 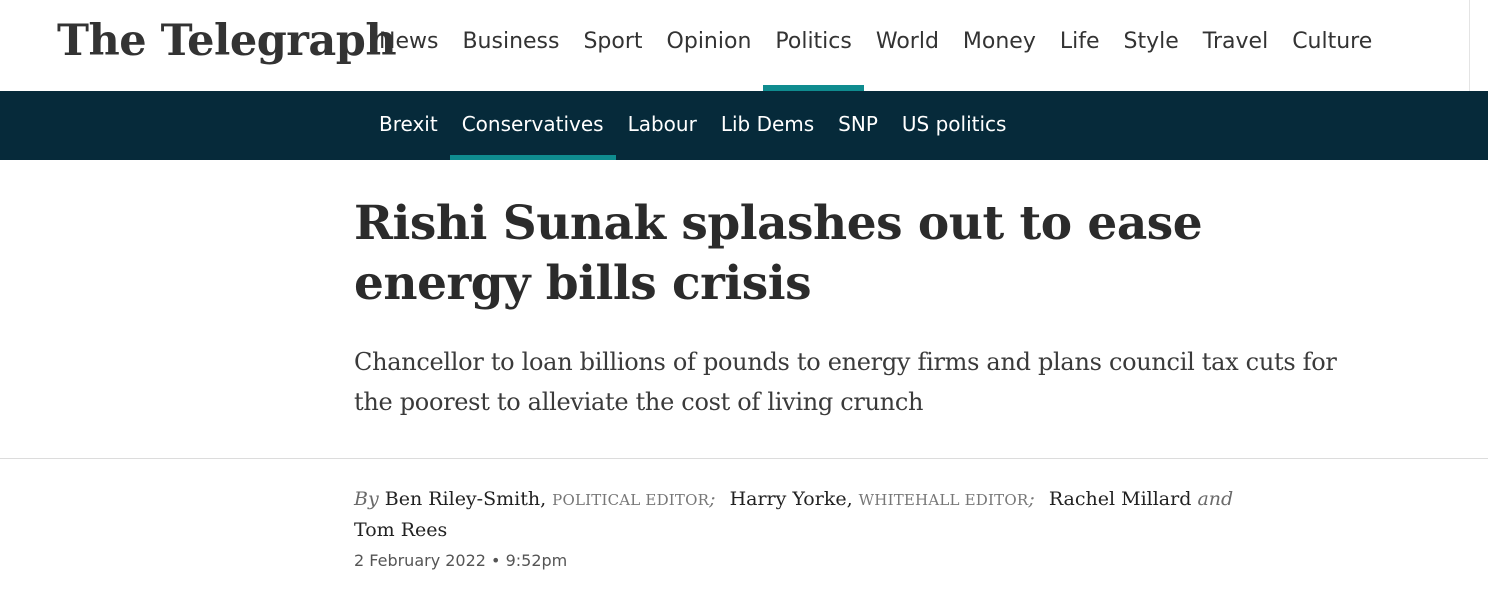 I want to click on subnav-item-us-politics: US politics, so click(x=954, y=125).